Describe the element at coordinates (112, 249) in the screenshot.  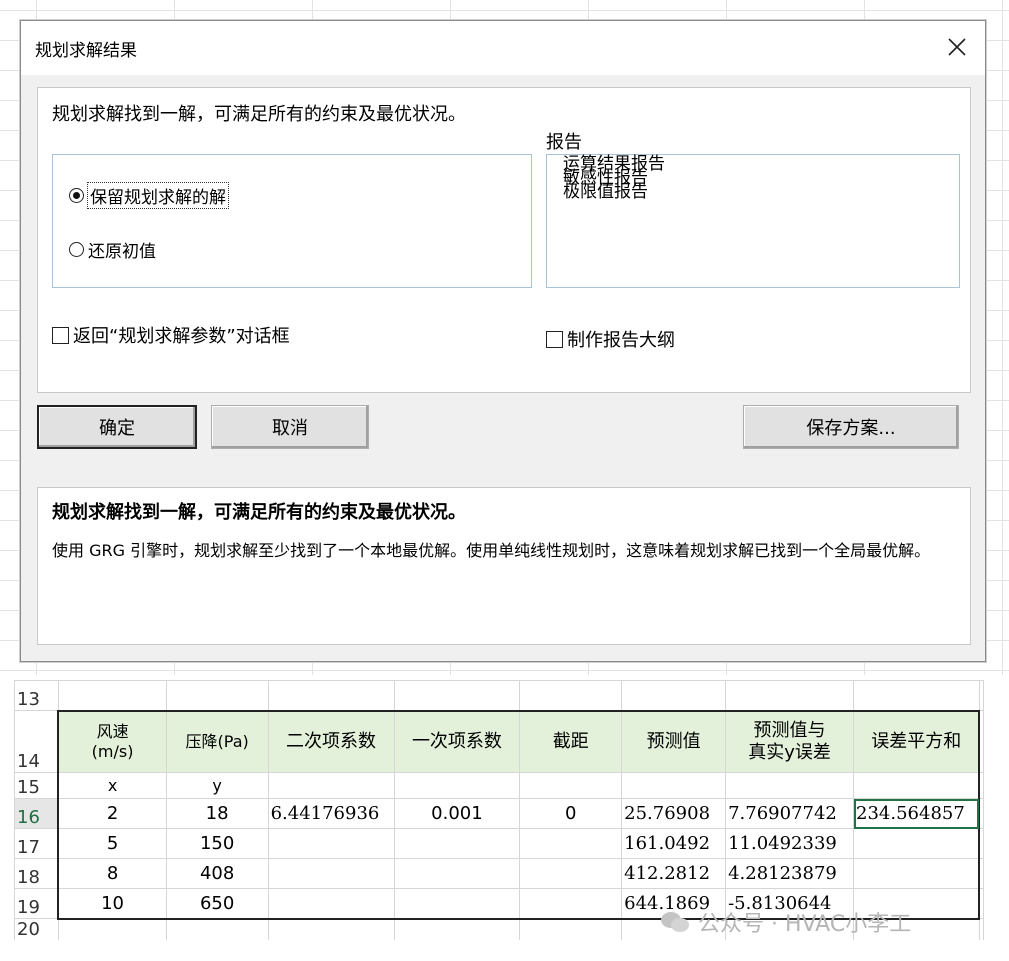
I see `restore-values-radio: 还原初值` at that location.